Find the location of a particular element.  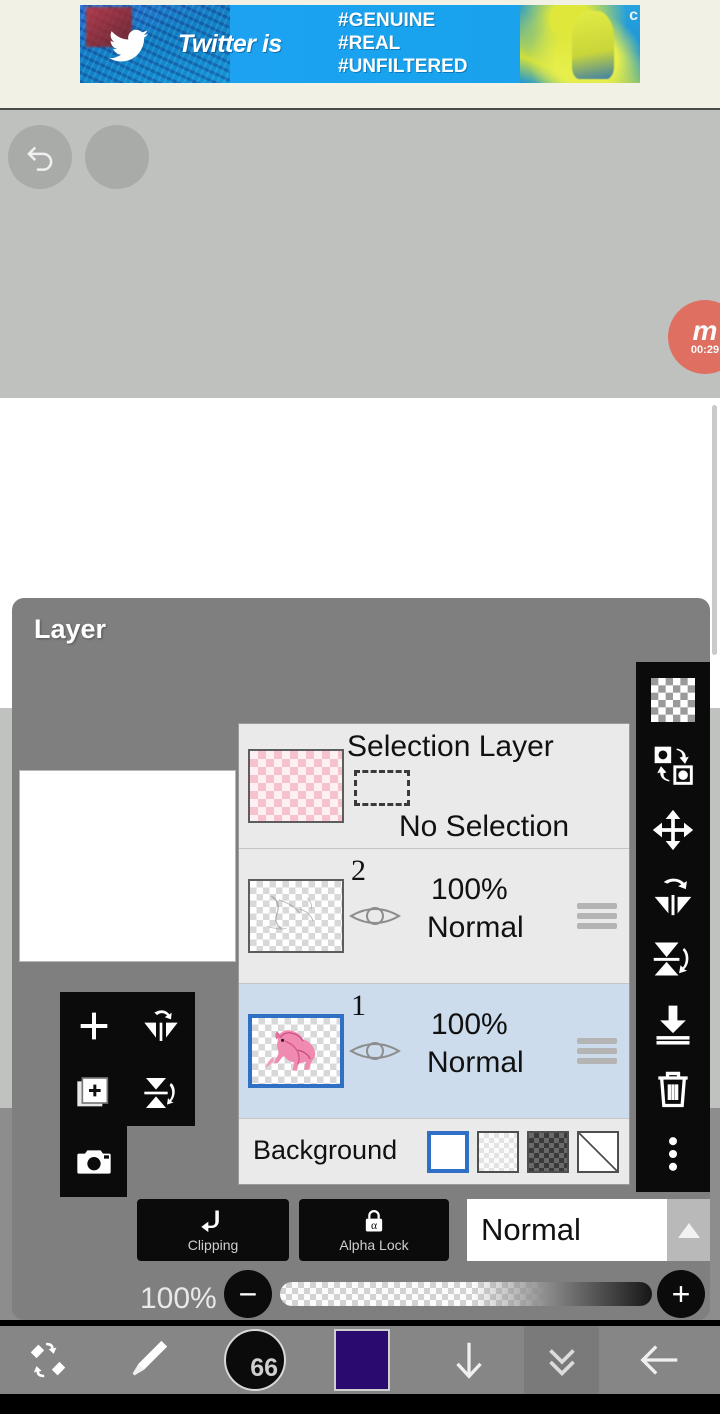

layer-1-number: 1 is located at coordinates (358, 1005).